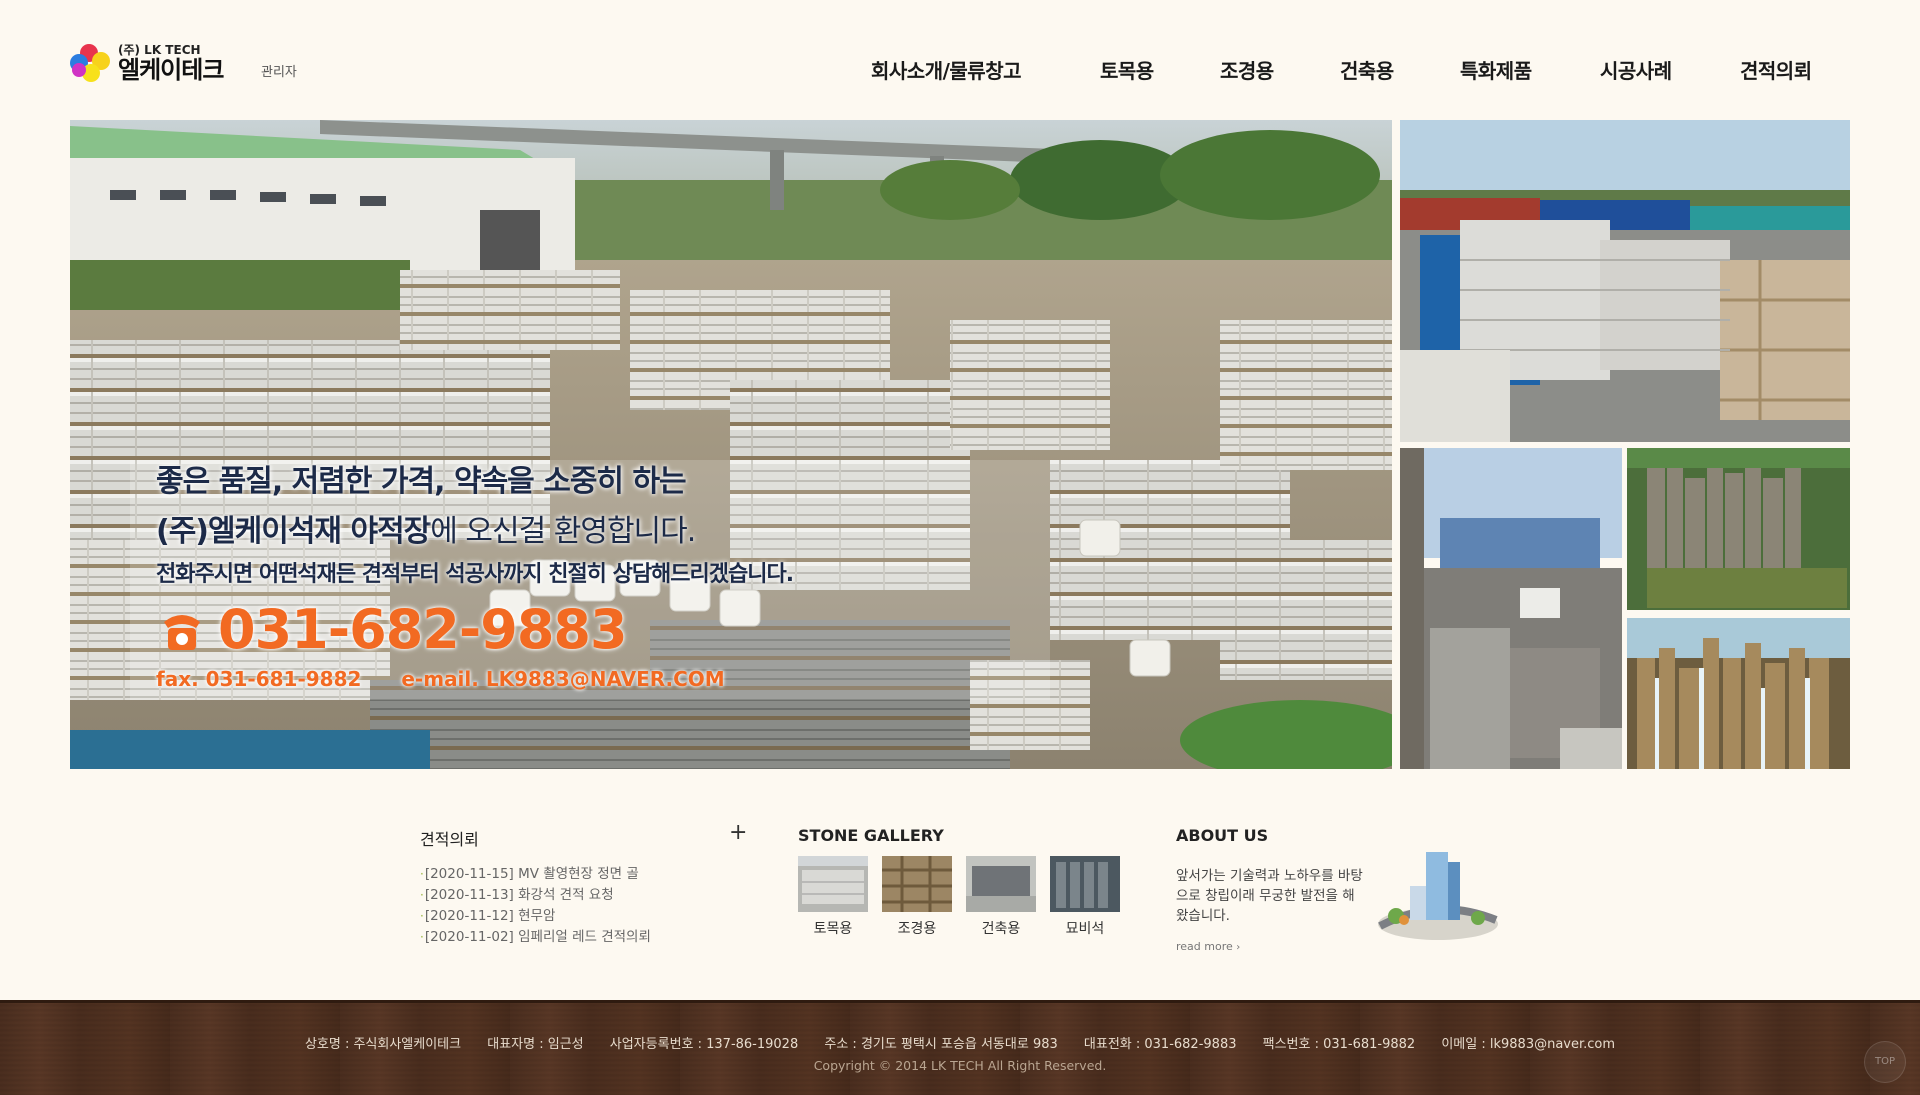  What do you see at coordinates (293, 531) in the screenshot?
I see `hero-company-name: (주)엘케이석재 야적장` at bounding box center [293, 531].